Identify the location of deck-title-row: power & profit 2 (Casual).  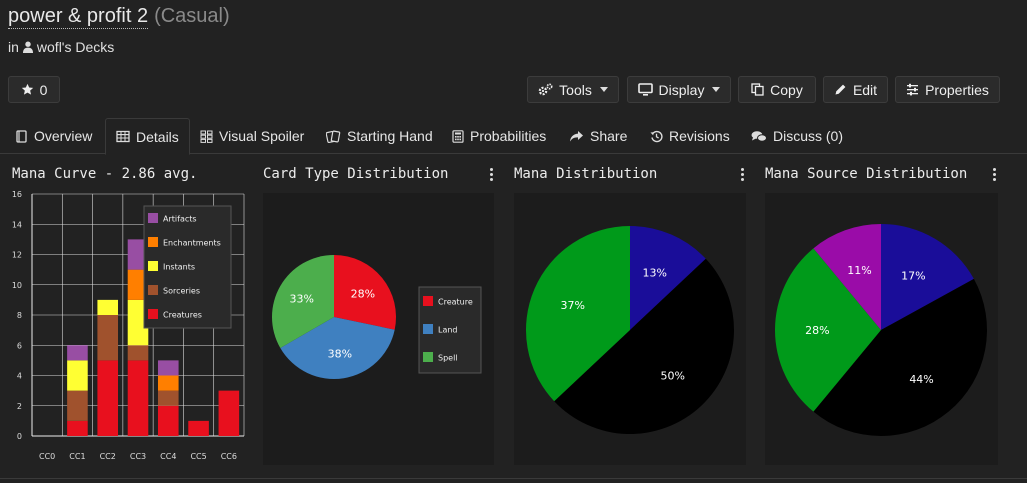
(119, 18).